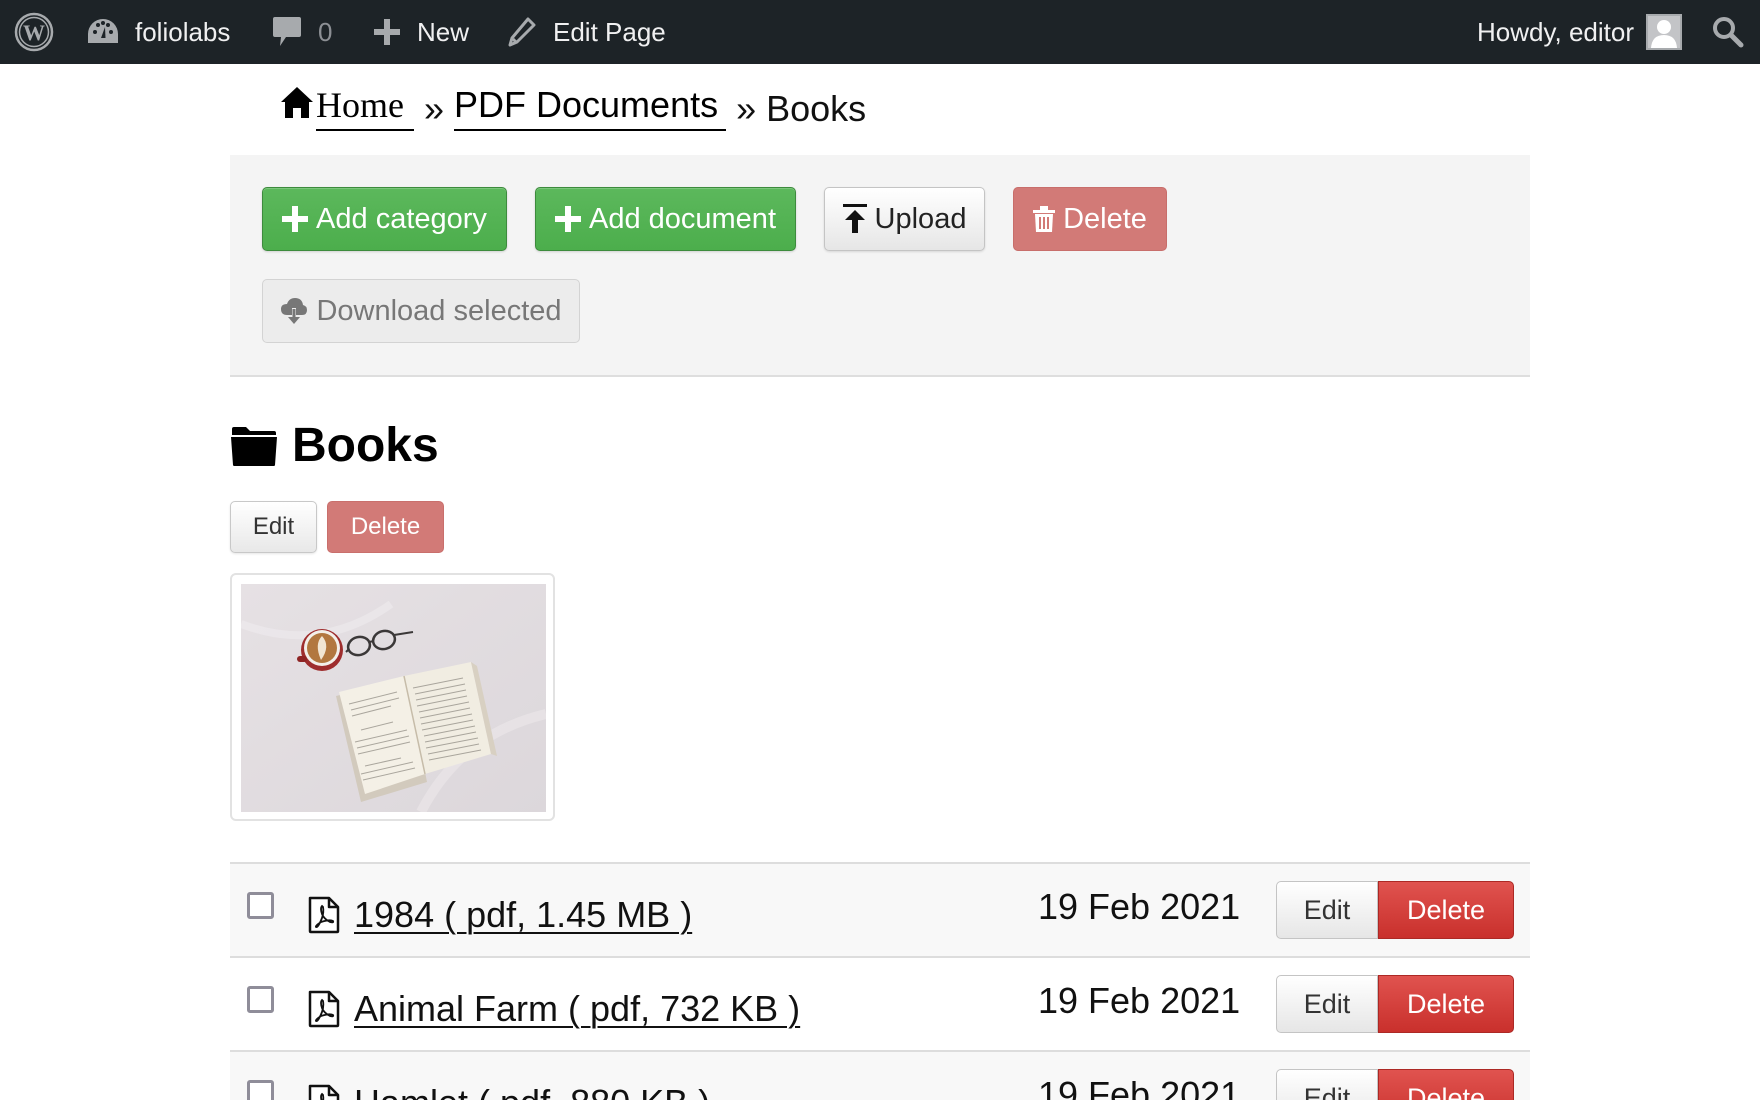 The width and height of the screenshot is (1760, 1100). I want to click on delete-button: Delete, so click(1090, 219).